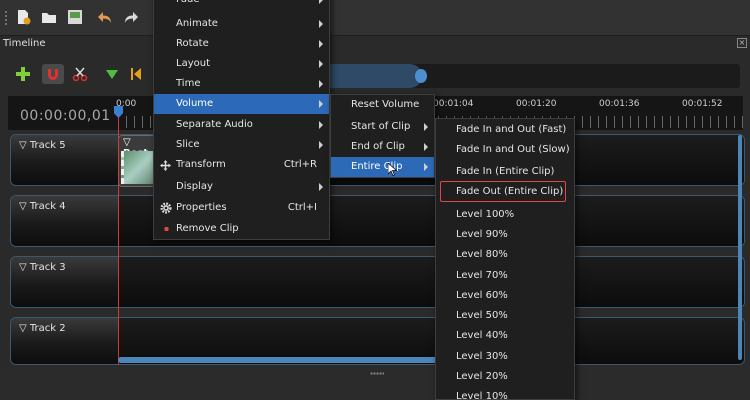 The width and height of the screenshot is (750, 400). I want to click on track-lane, so click(431, 282).